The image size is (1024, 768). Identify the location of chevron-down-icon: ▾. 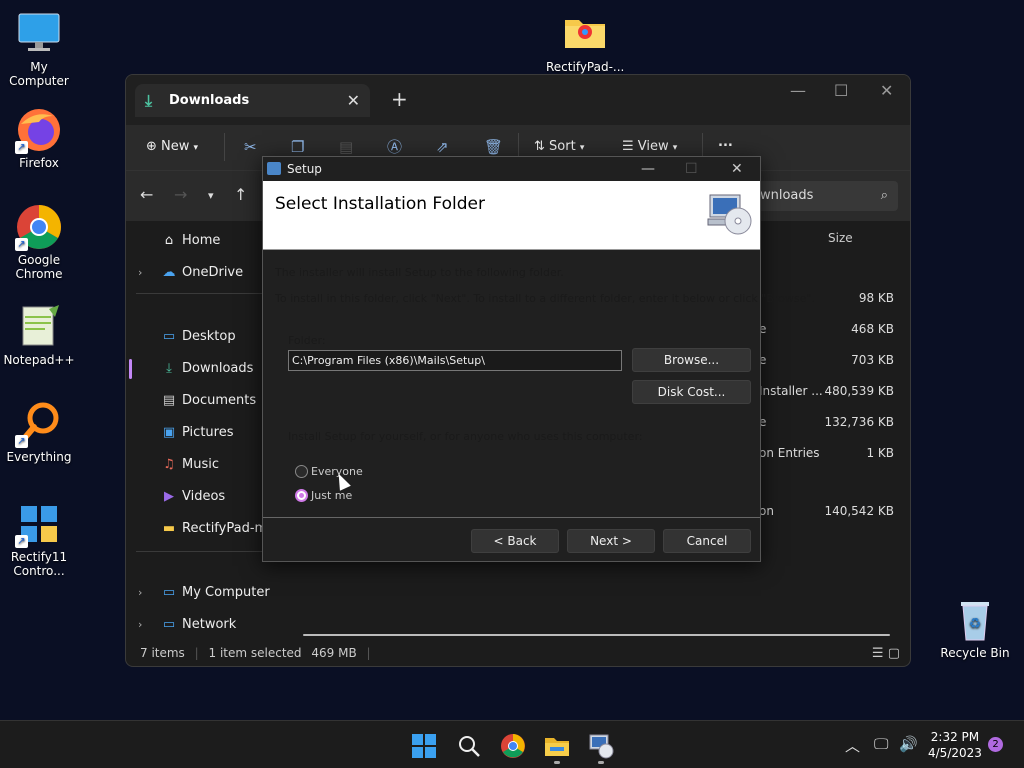
(675, 148).